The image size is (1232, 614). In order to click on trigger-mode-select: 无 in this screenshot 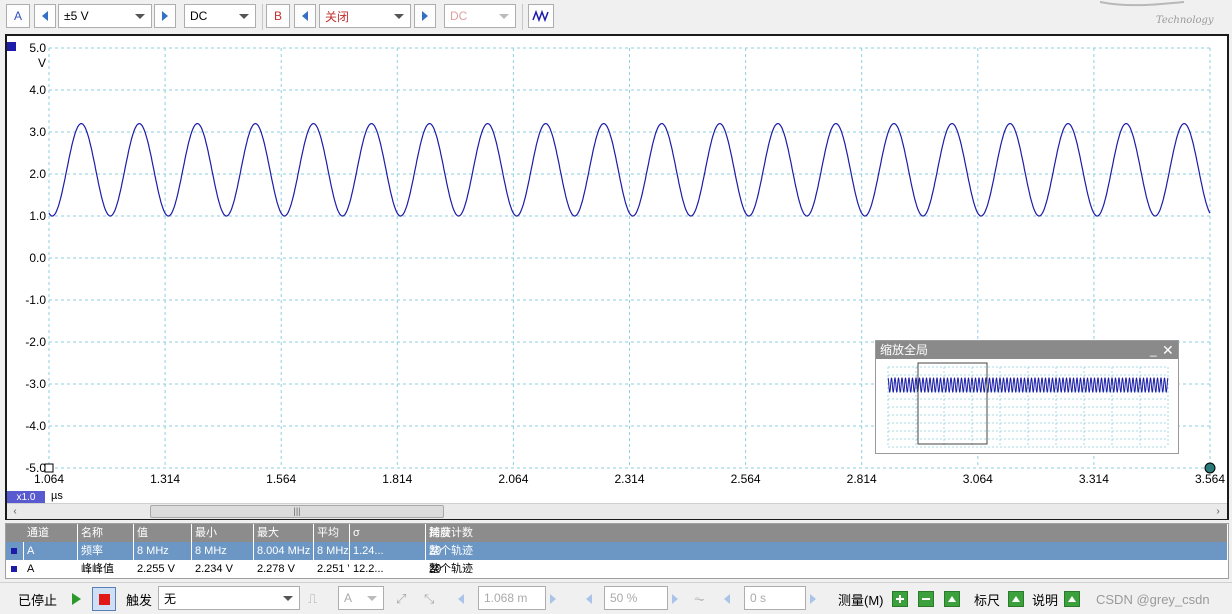, I will do `click(229, 598)`.